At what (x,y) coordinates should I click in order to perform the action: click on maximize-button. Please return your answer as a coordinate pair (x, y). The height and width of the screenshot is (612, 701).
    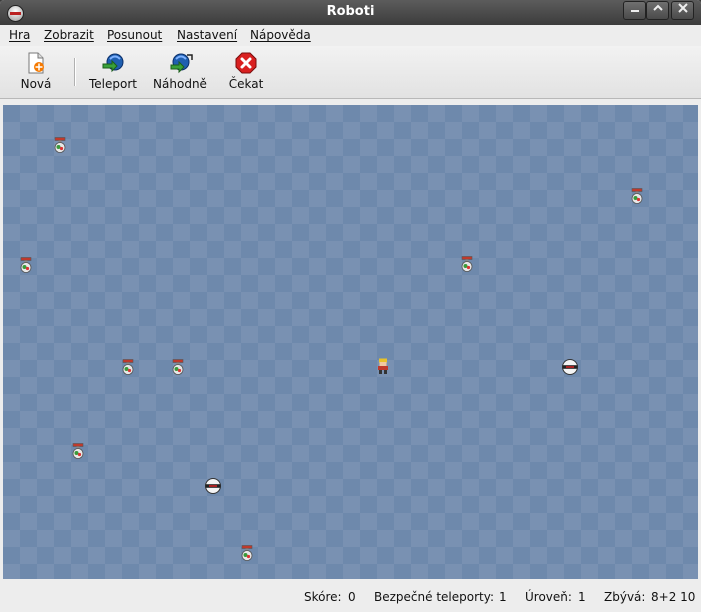
    Looking at the image, I should click on (657, 10).